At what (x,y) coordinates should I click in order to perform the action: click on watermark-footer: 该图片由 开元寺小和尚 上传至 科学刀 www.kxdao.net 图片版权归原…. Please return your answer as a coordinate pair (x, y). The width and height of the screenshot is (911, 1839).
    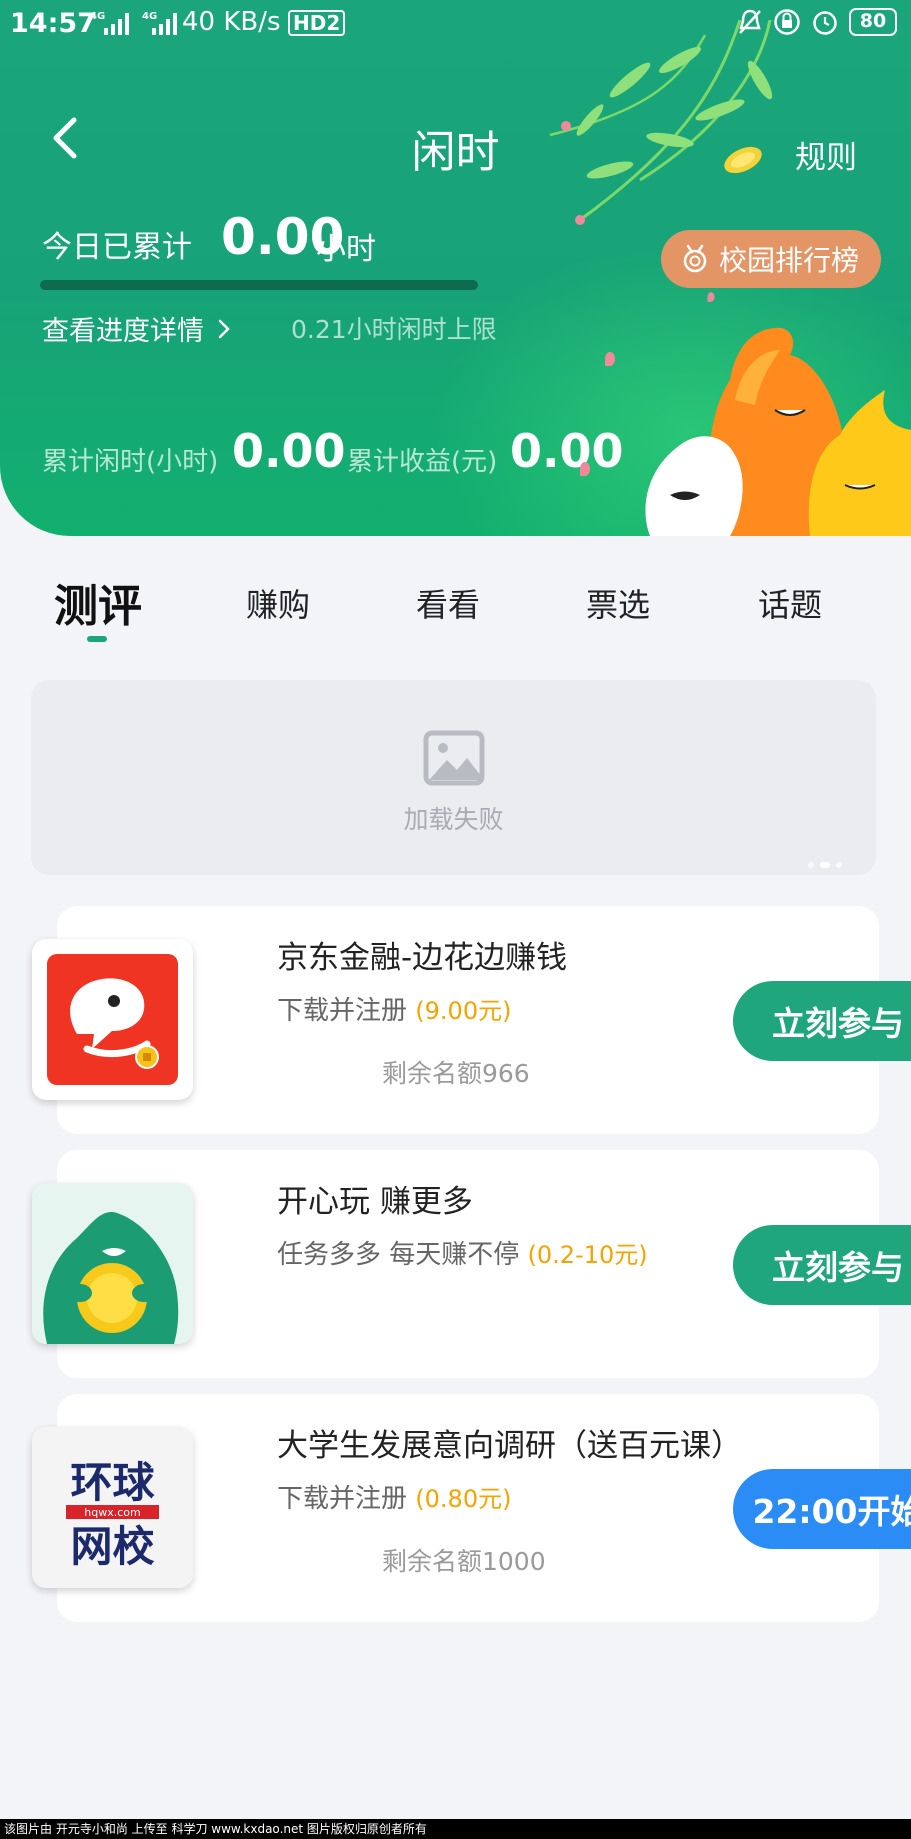
    Looking at the image, I should click on (455, 1829).